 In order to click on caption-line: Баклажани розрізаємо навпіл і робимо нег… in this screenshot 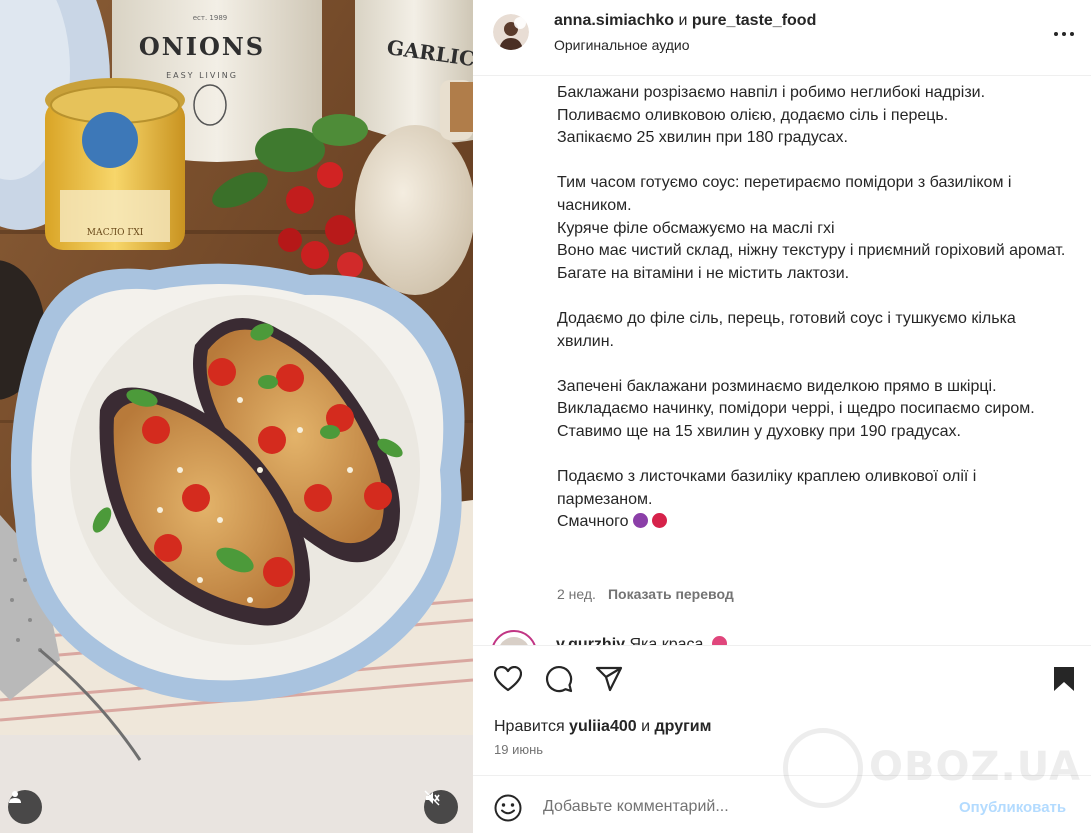, I will do `click(771, 92)`.